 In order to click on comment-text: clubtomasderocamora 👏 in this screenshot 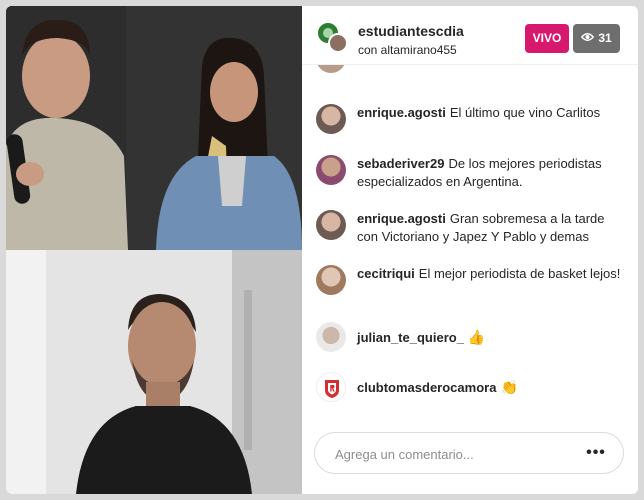, I will do `click(492, 387)`.